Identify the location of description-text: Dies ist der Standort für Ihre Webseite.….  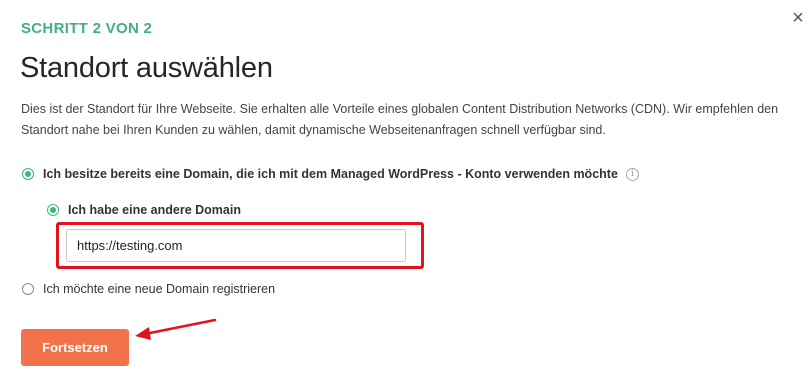
(400, 119).